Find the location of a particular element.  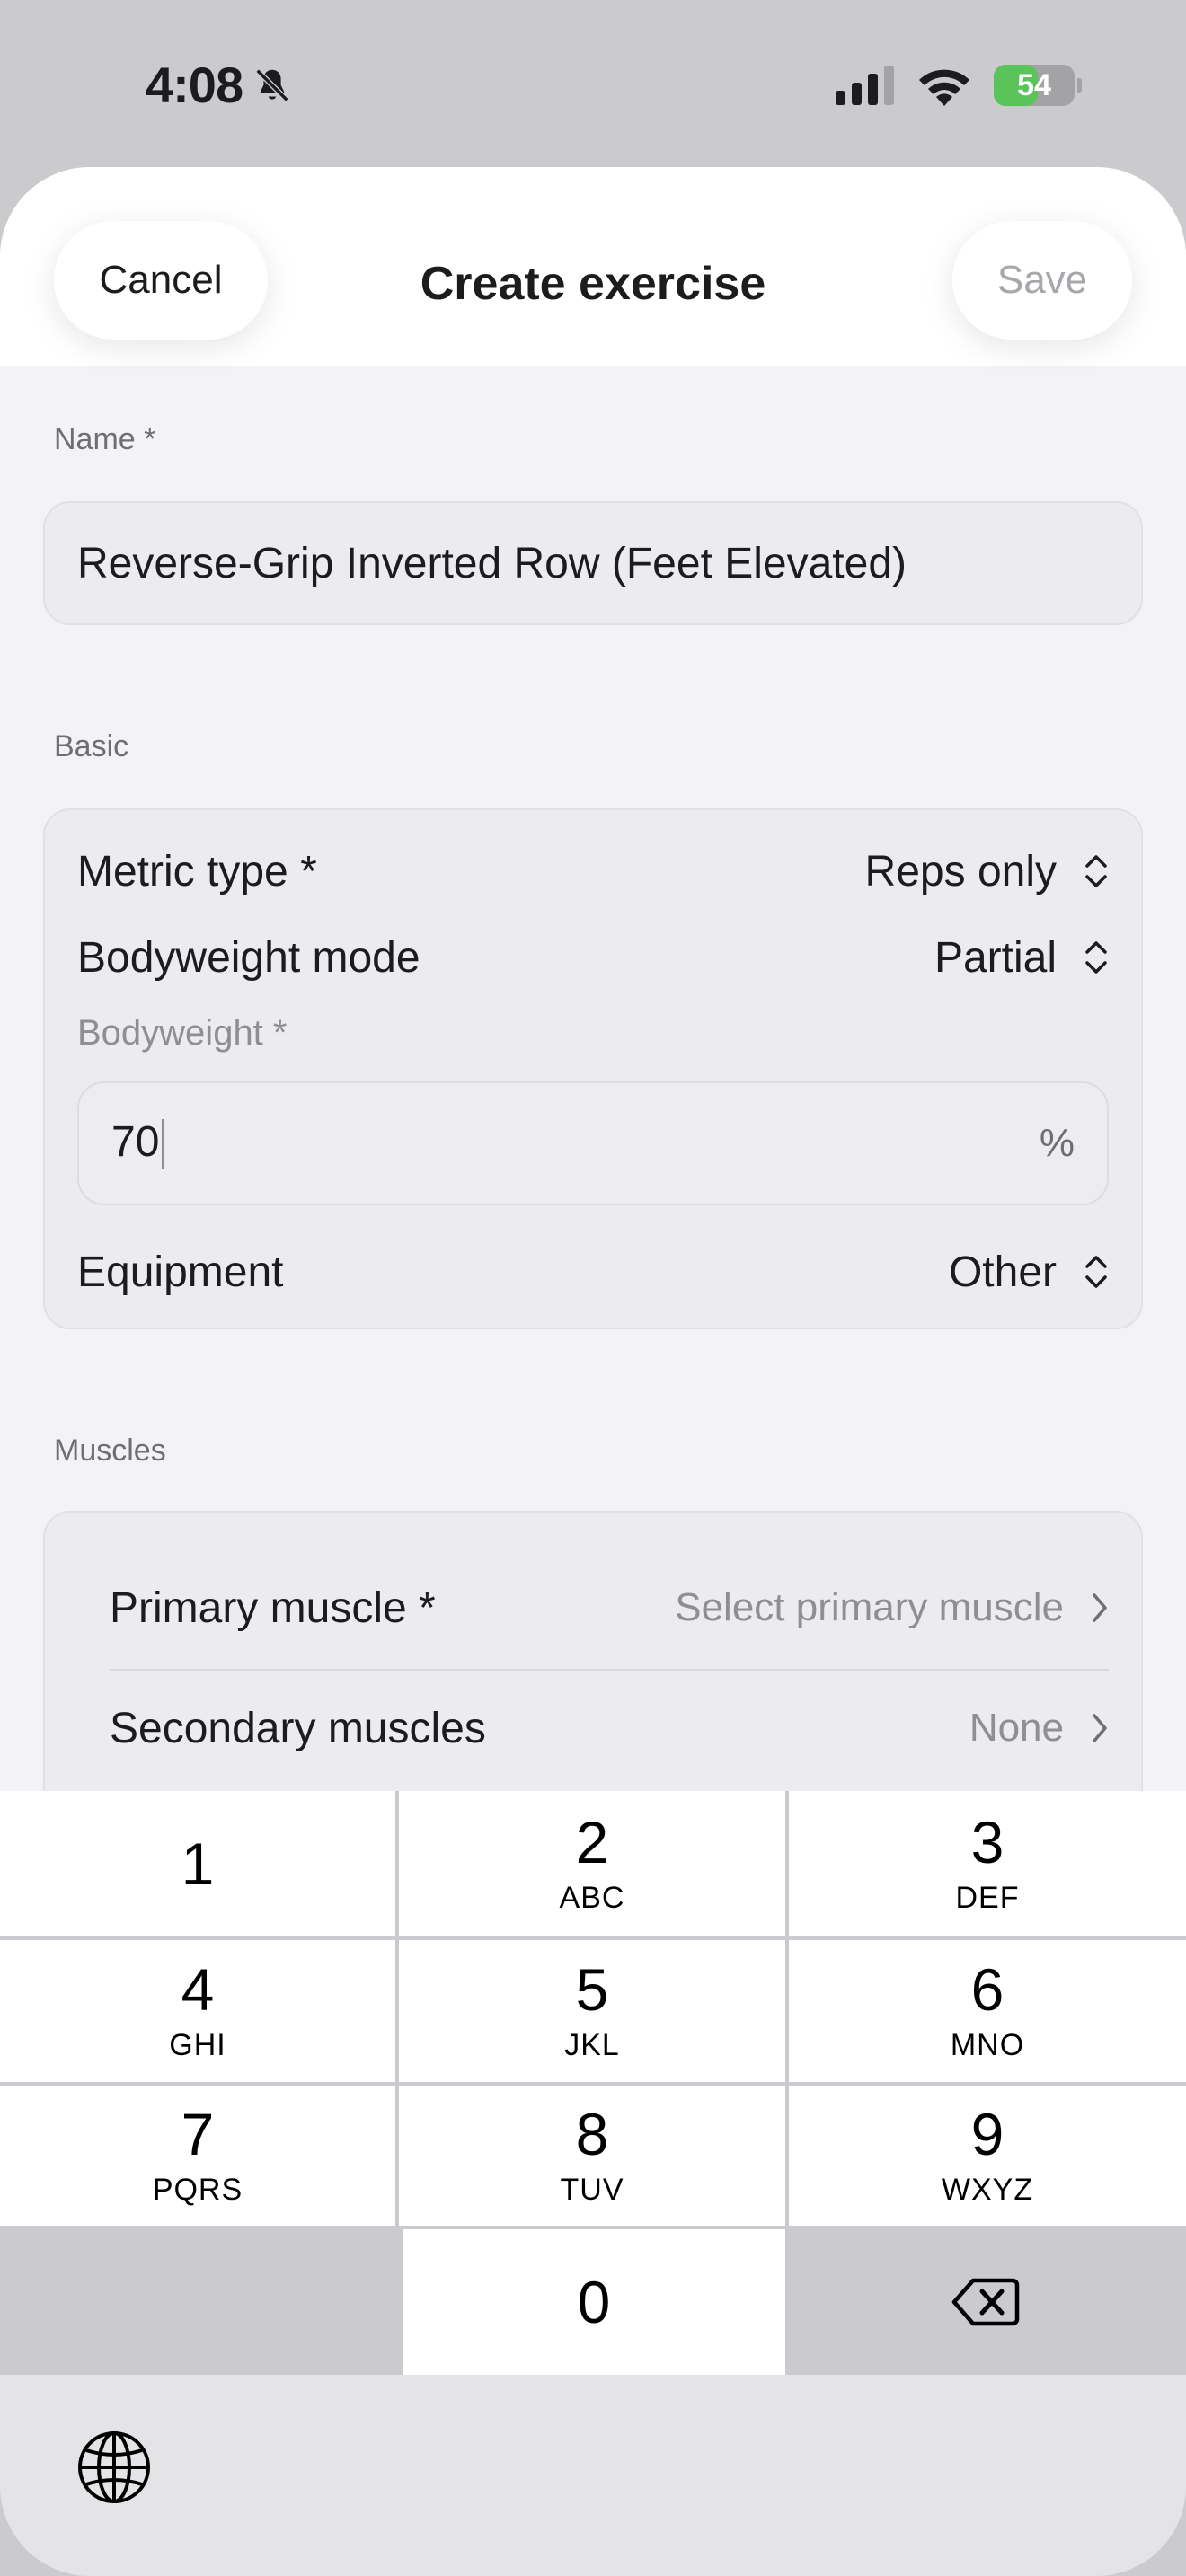

key-letters: DEF is located at coordinates (987, 1897).